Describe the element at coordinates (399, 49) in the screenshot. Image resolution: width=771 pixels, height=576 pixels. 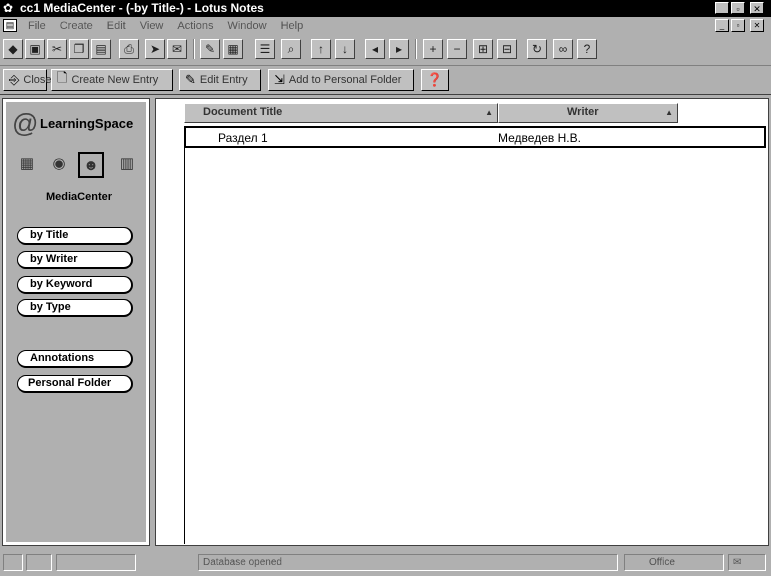
I see `forward-icon: ▸` at that location.